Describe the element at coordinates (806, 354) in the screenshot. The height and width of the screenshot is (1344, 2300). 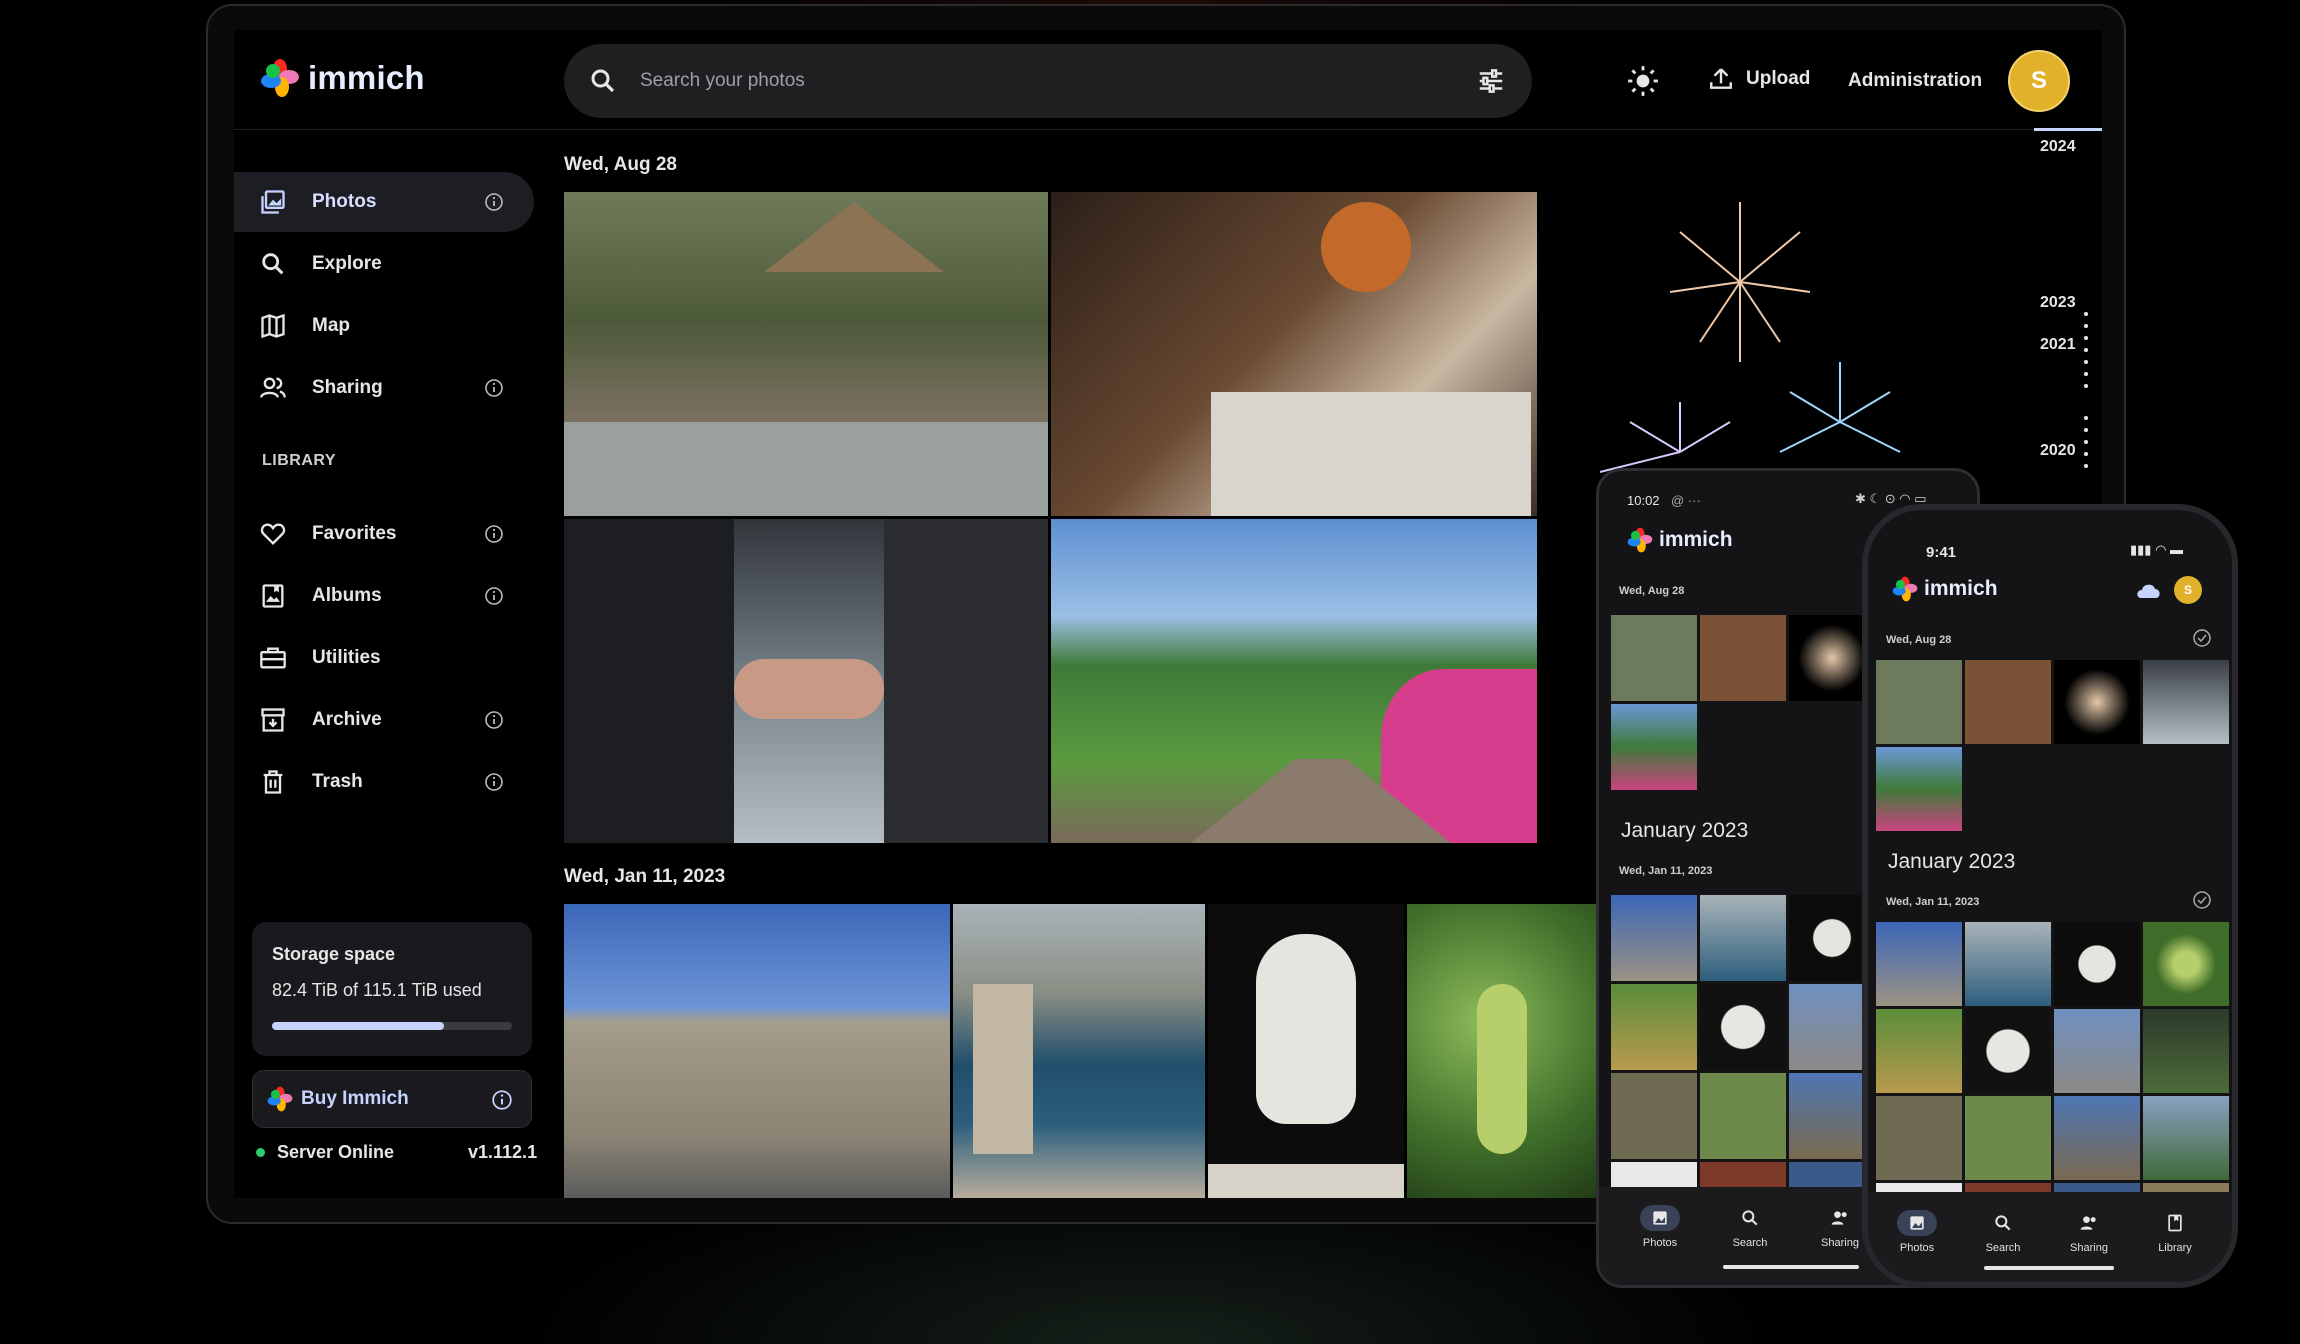
I see `photo-zoo-monkeys` at that location.